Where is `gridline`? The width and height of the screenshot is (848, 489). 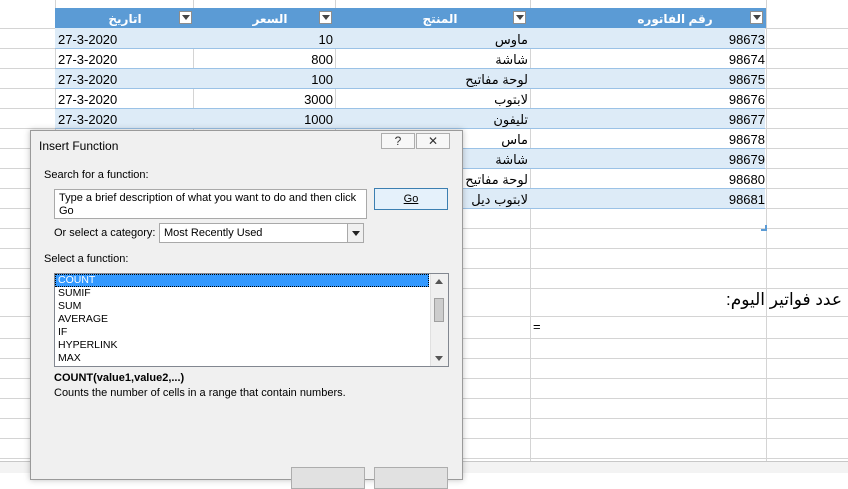
gridline is located at coordinates (766, 236).